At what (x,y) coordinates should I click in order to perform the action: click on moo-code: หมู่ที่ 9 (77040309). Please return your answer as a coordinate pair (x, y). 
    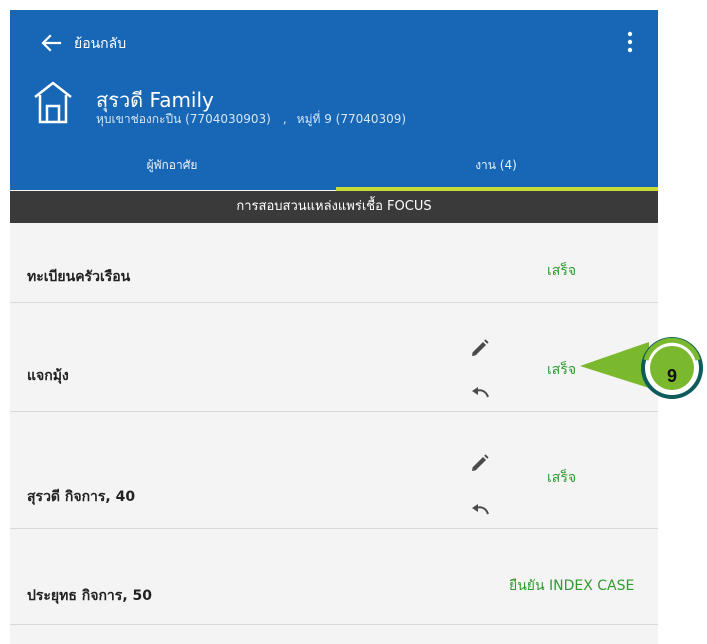
    Looking at the image, I should click on (351, 119).